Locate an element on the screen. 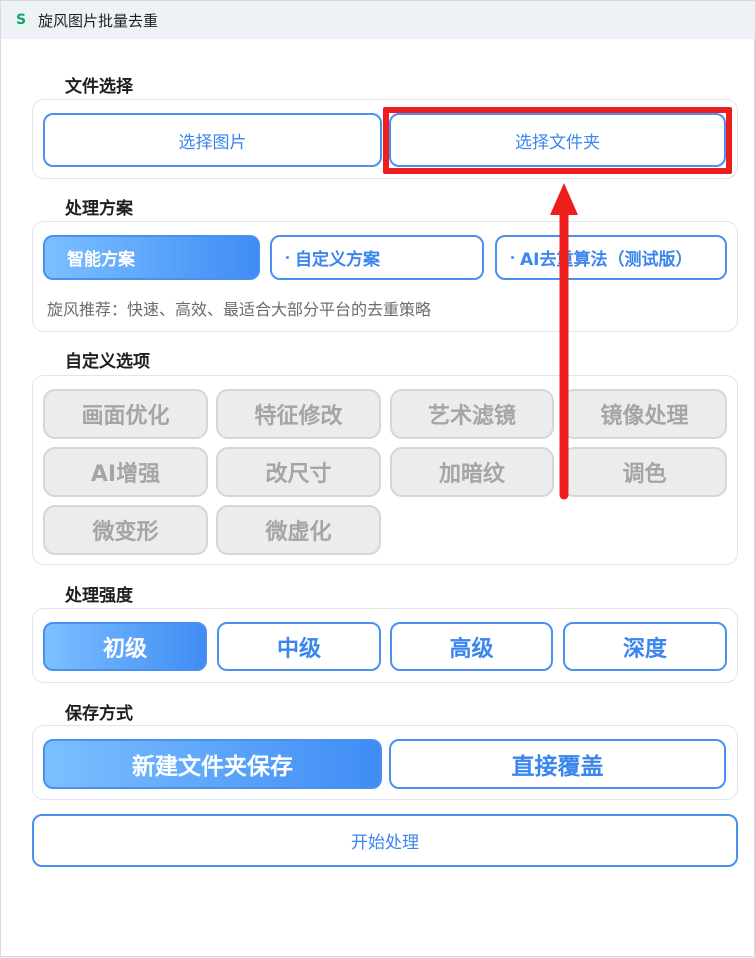  scheme-custom-button: 自定义方案 is located at coordinates (377, 257).